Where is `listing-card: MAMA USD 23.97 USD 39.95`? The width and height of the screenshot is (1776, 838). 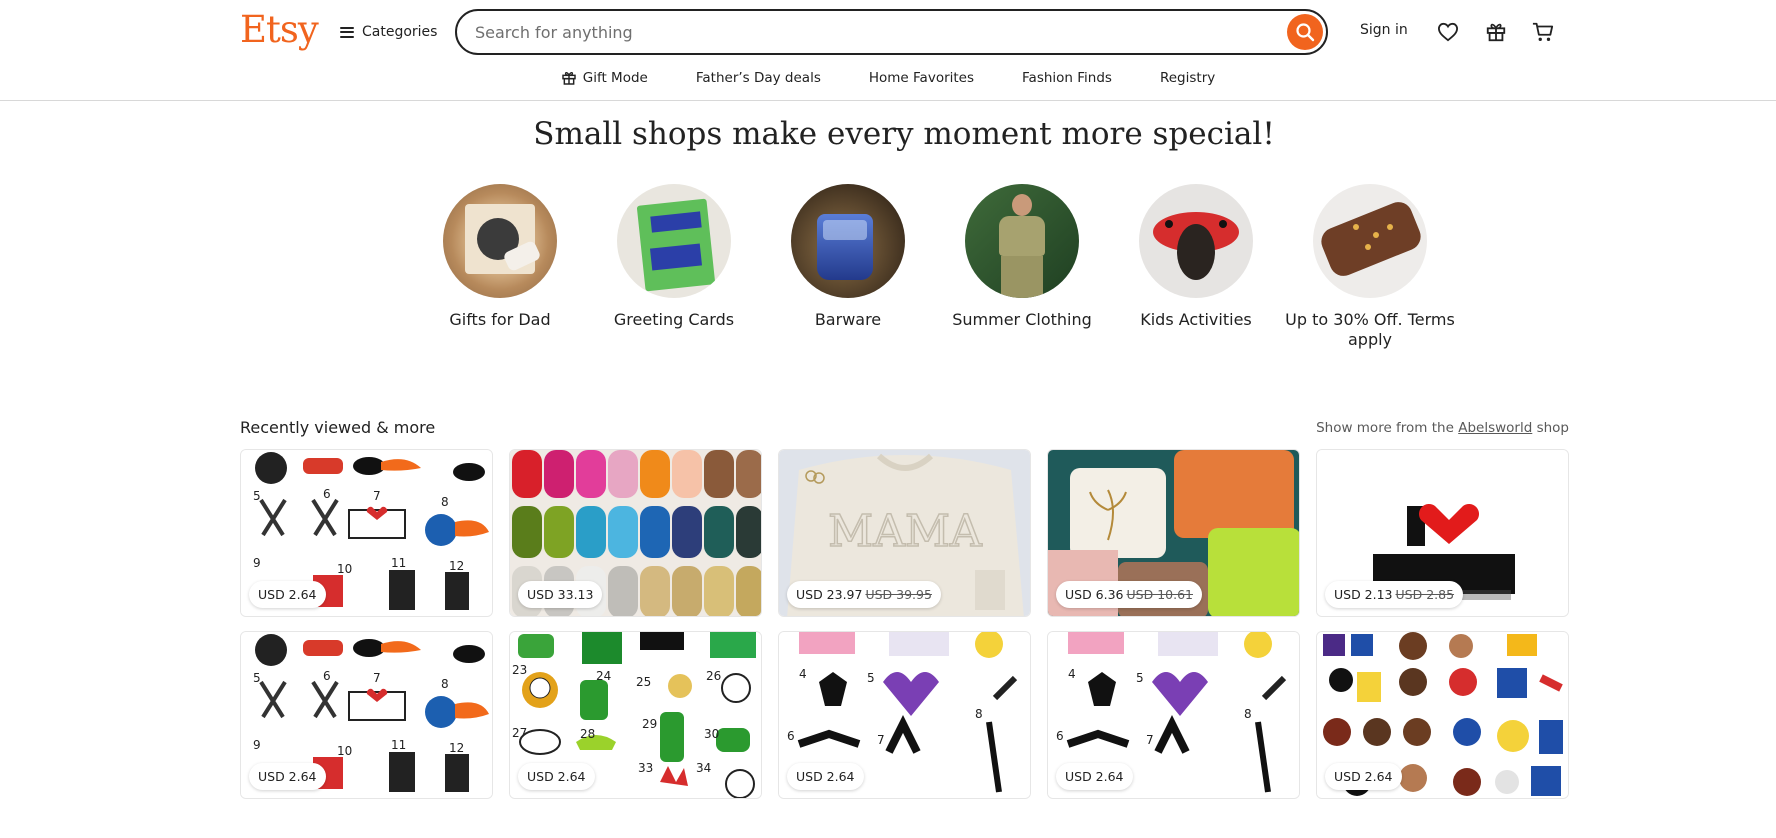 listing-card: MAMA USD 23.97 USD 39.95 is located at coordinates (904, 533).